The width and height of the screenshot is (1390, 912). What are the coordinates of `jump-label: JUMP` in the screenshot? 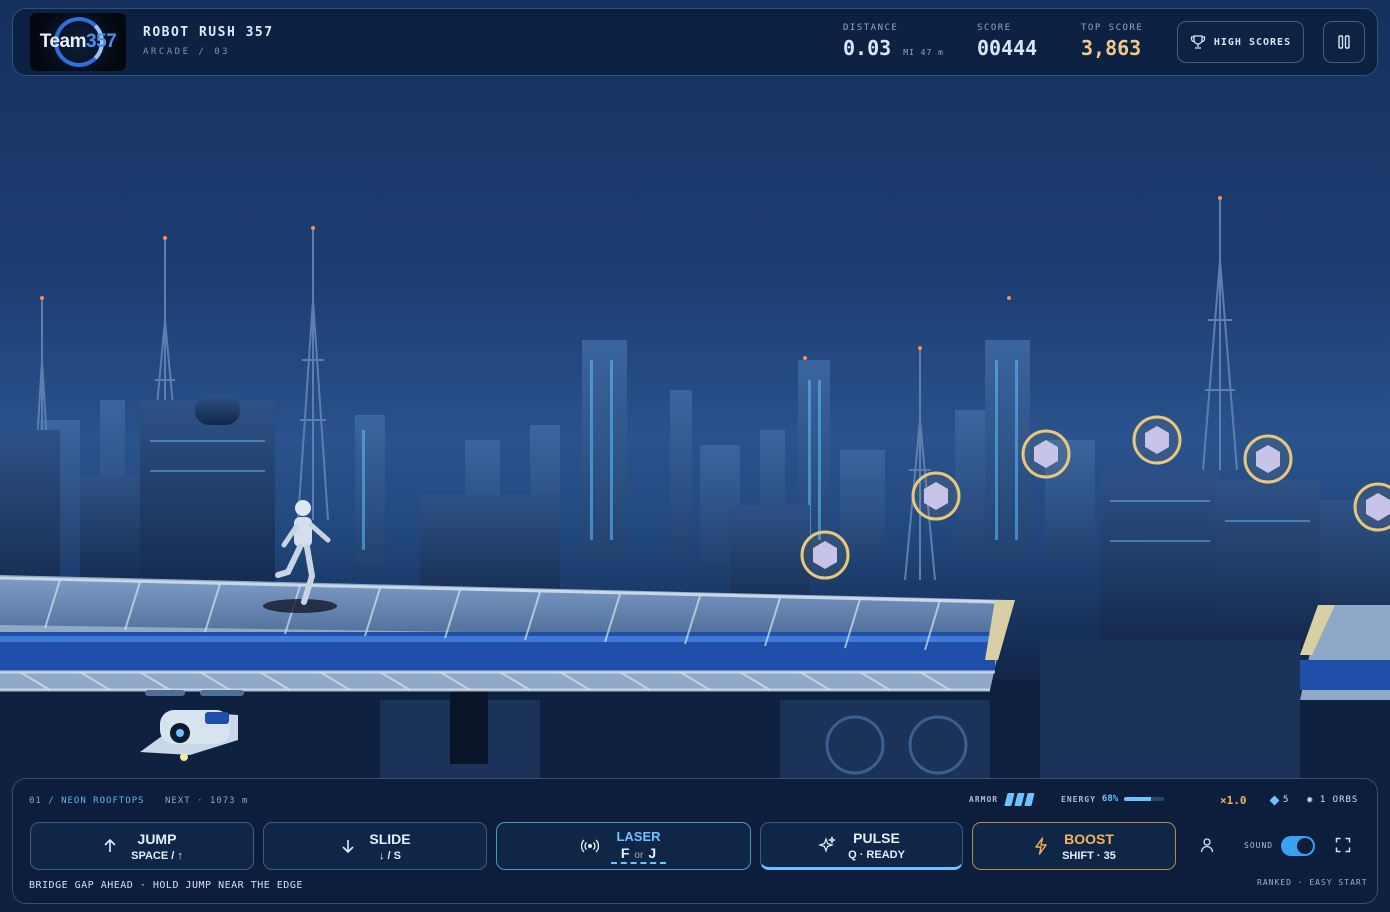 It's located at (157, 838).